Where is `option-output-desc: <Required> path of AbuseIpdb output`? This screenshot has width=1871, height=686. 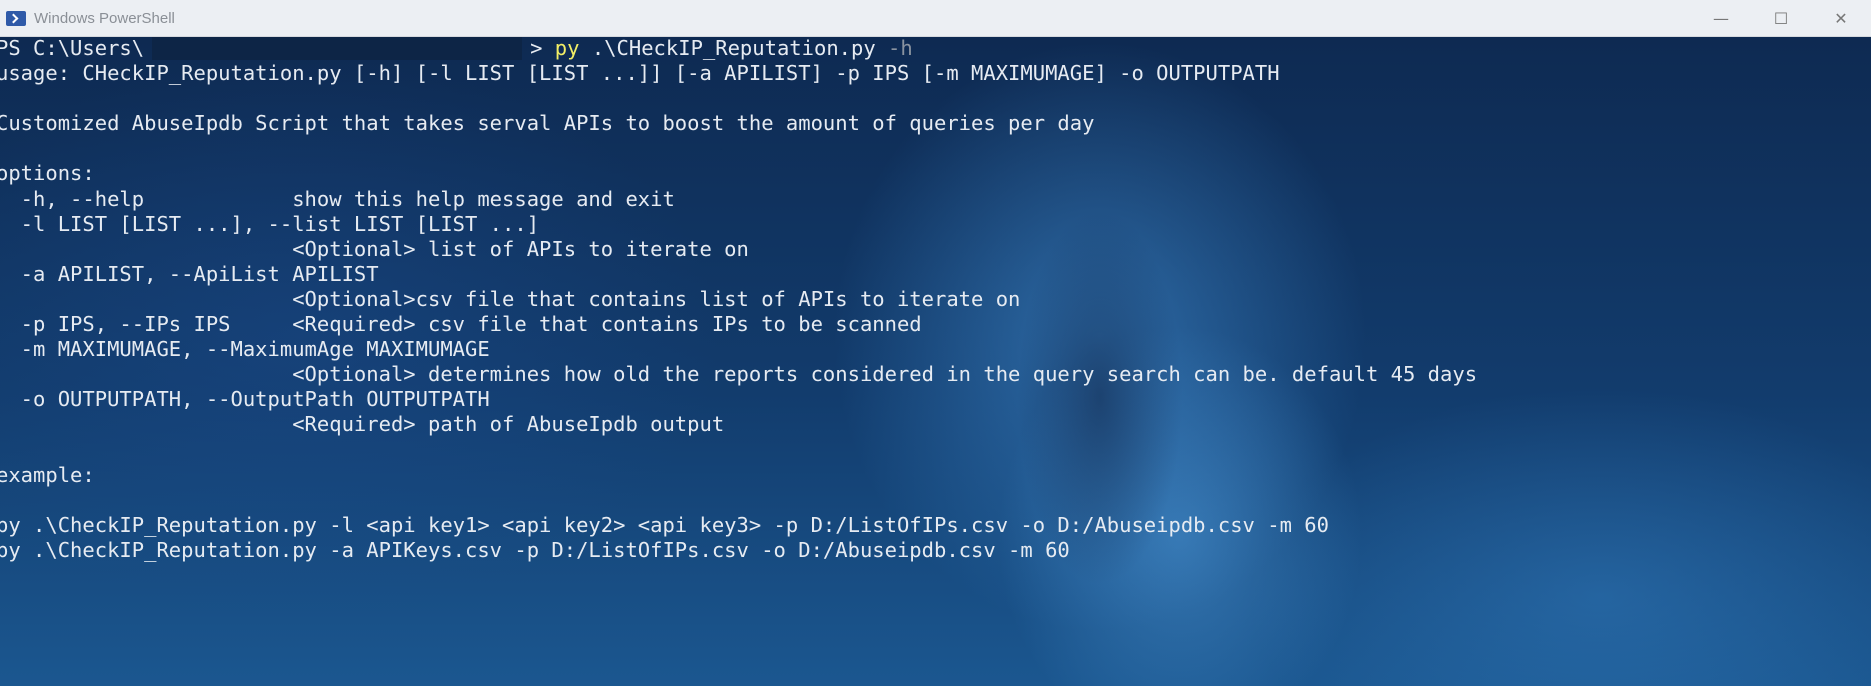
option-output-desc: <Required> path of AbuseIpdb output is located at coordinates (362, 424).